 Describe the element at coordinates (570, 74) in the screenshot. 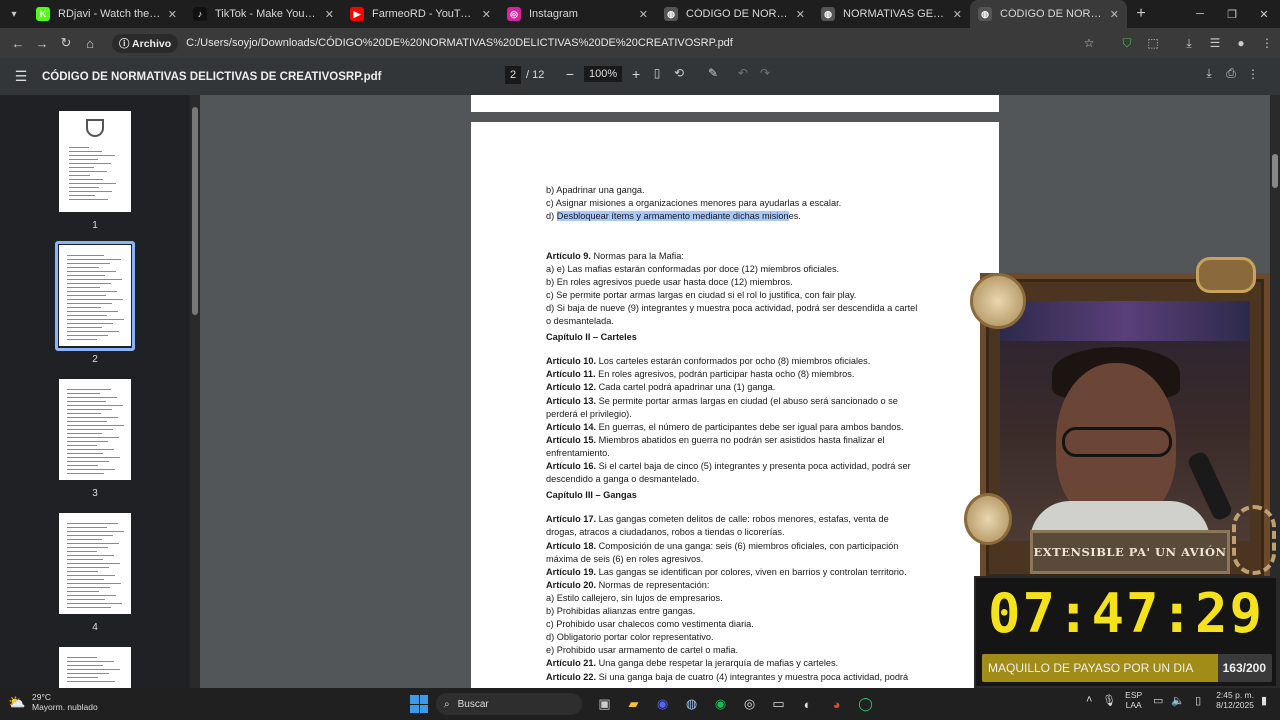

I see `zoom-out-button: −` at that location.